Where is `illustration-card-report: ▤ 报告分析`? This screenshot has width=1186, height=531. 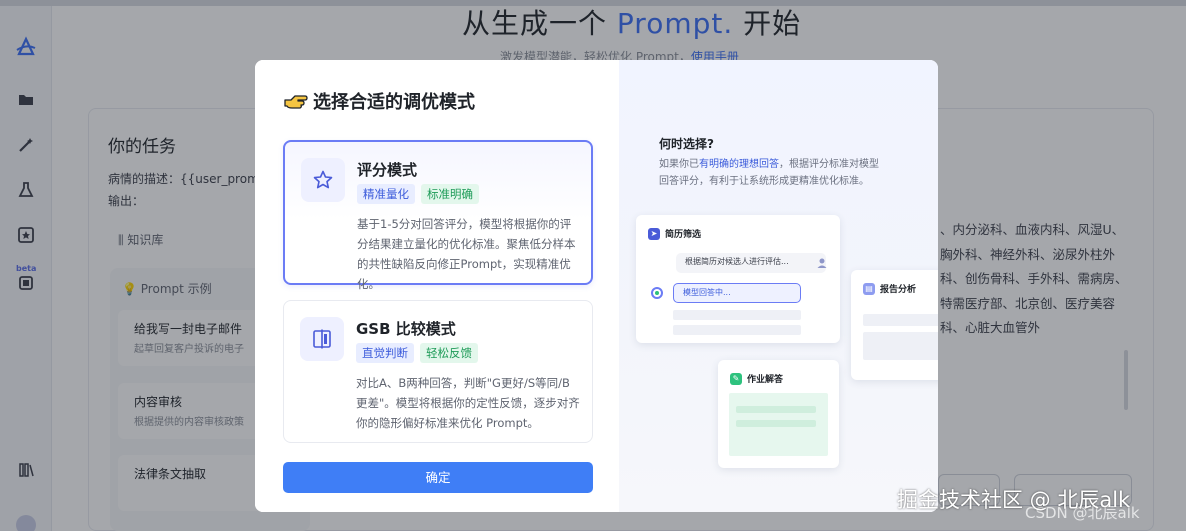
illustration-card-report: ▤ 报告分析 is located at coordinates (894, 325).